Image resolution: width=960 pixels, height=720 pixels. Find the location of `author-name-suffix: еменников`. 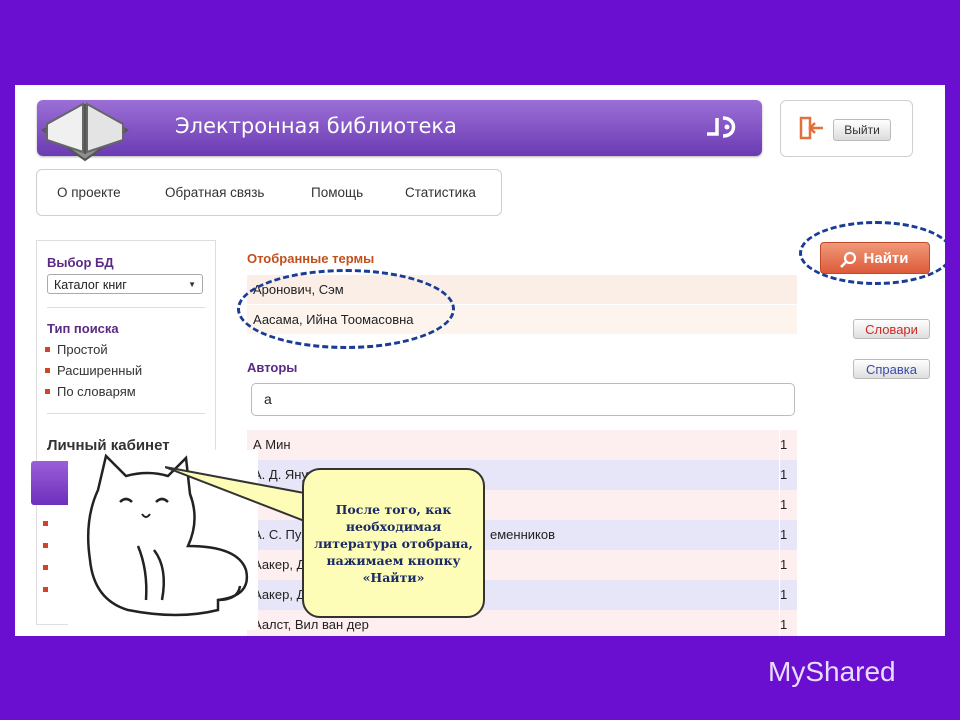

author-name-suffix: еменников is located at coordinates (522, 534).